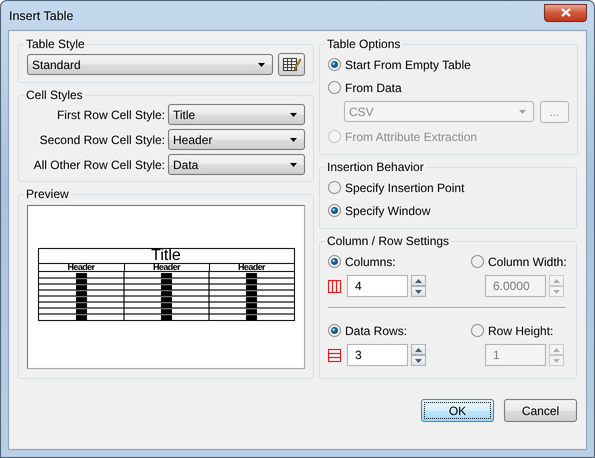  What do you see at coordinates (236, 114) in the screenshot?
I see `cell-style-dropdown: Title` at bounding box center [236, 114].